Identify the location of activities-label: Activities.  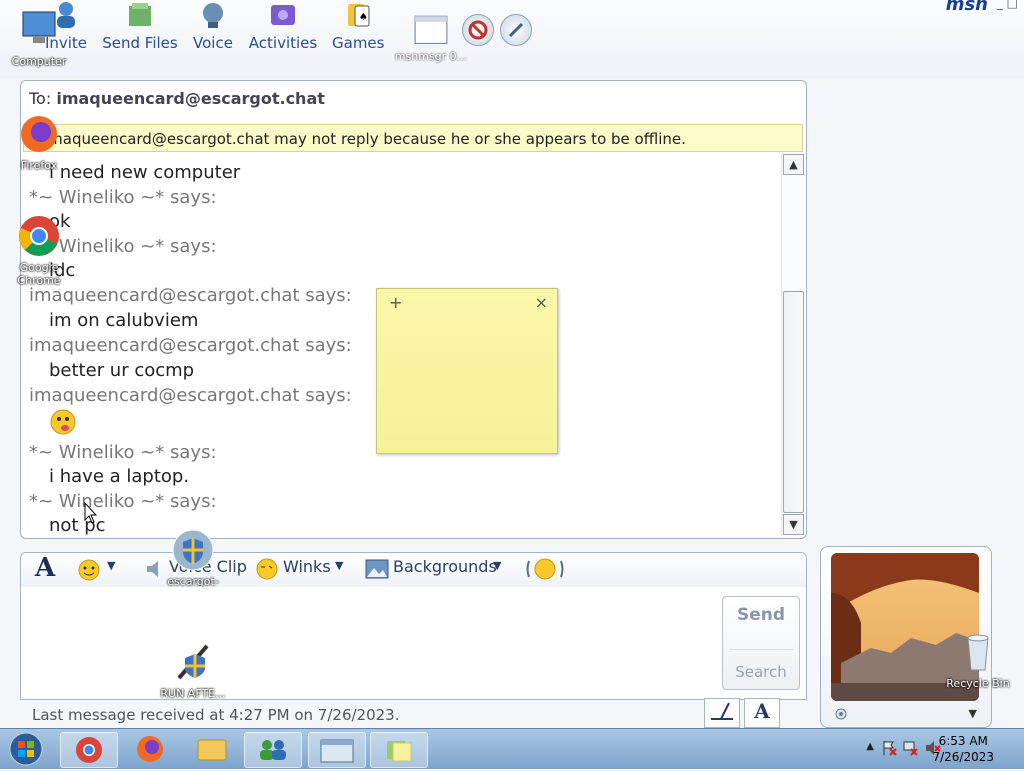
(283, 43).